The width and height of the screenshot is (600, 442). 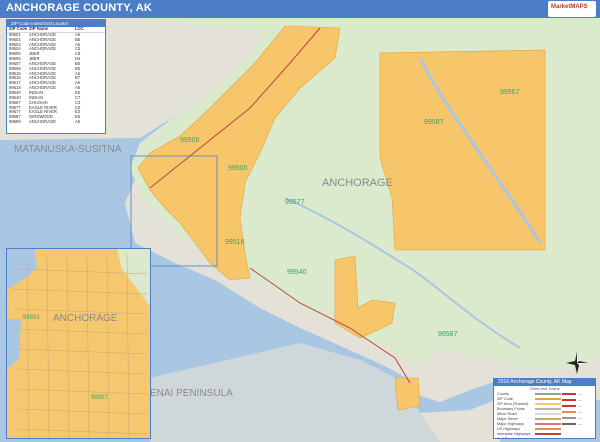 What do you see at coordinates (79, 8) in the screenshot?
I see `map-title: ANCHORAGE COUNTY, AK` at bounding box center [79, 8].